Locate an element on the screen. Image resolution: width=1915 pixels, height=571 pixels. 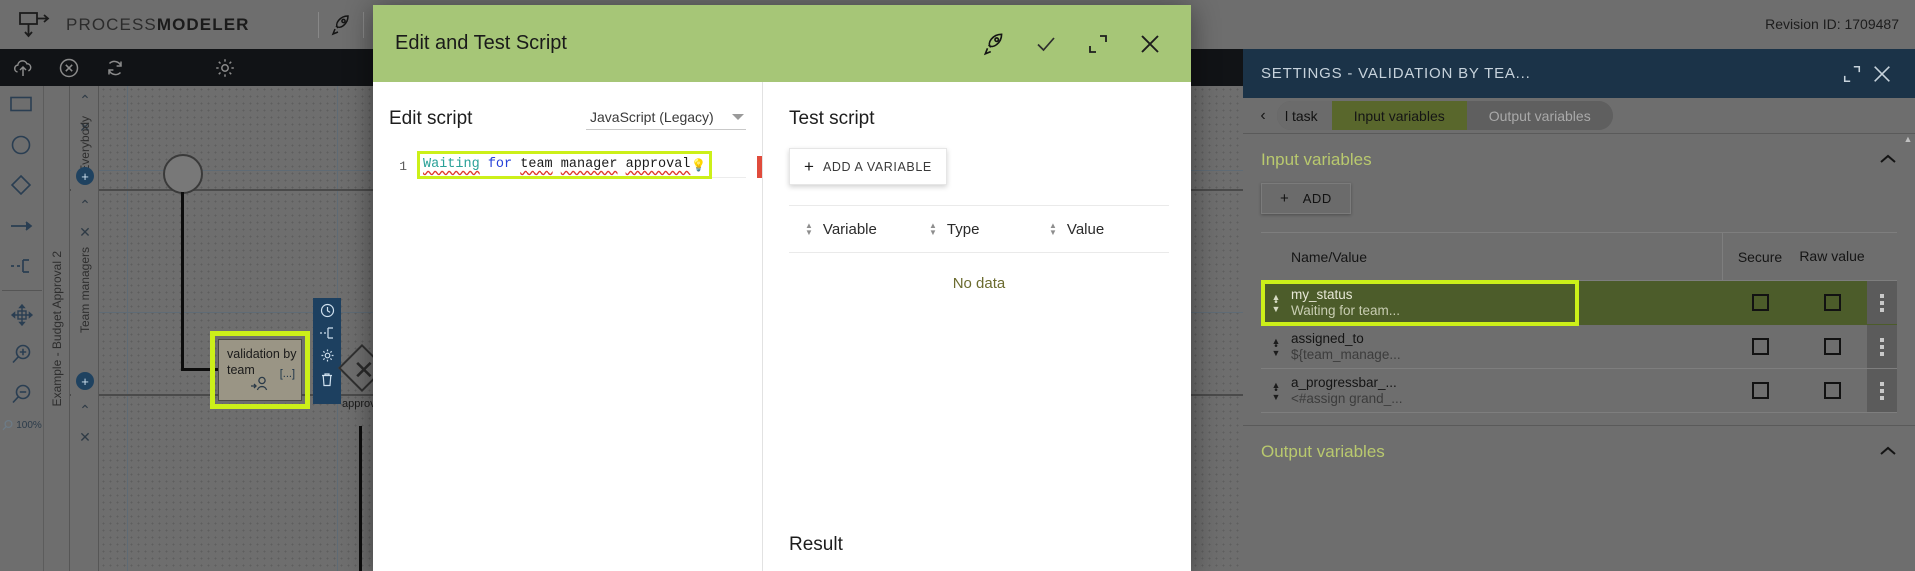
user-task-node: validation by team [...] is located at coordinates (260, 370).